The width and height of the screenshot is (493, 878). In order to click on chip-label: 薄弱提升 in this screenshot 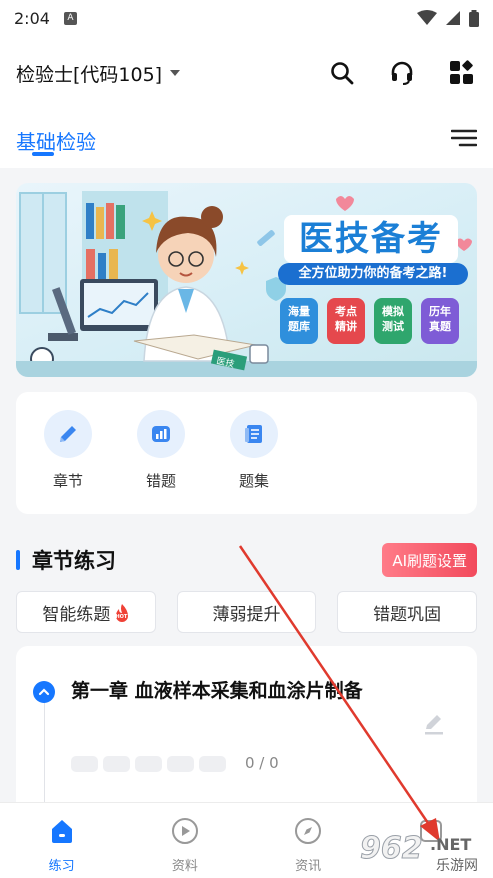, I will do `click(246, 614)`.